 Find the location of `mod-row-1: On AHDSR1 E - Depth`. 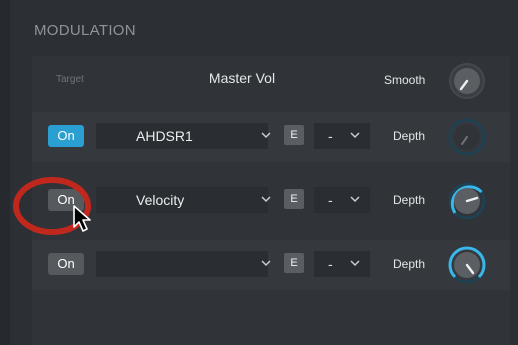

mod-row-1: On AHDSR1 E - Depth is located at coordinates (271, 137).